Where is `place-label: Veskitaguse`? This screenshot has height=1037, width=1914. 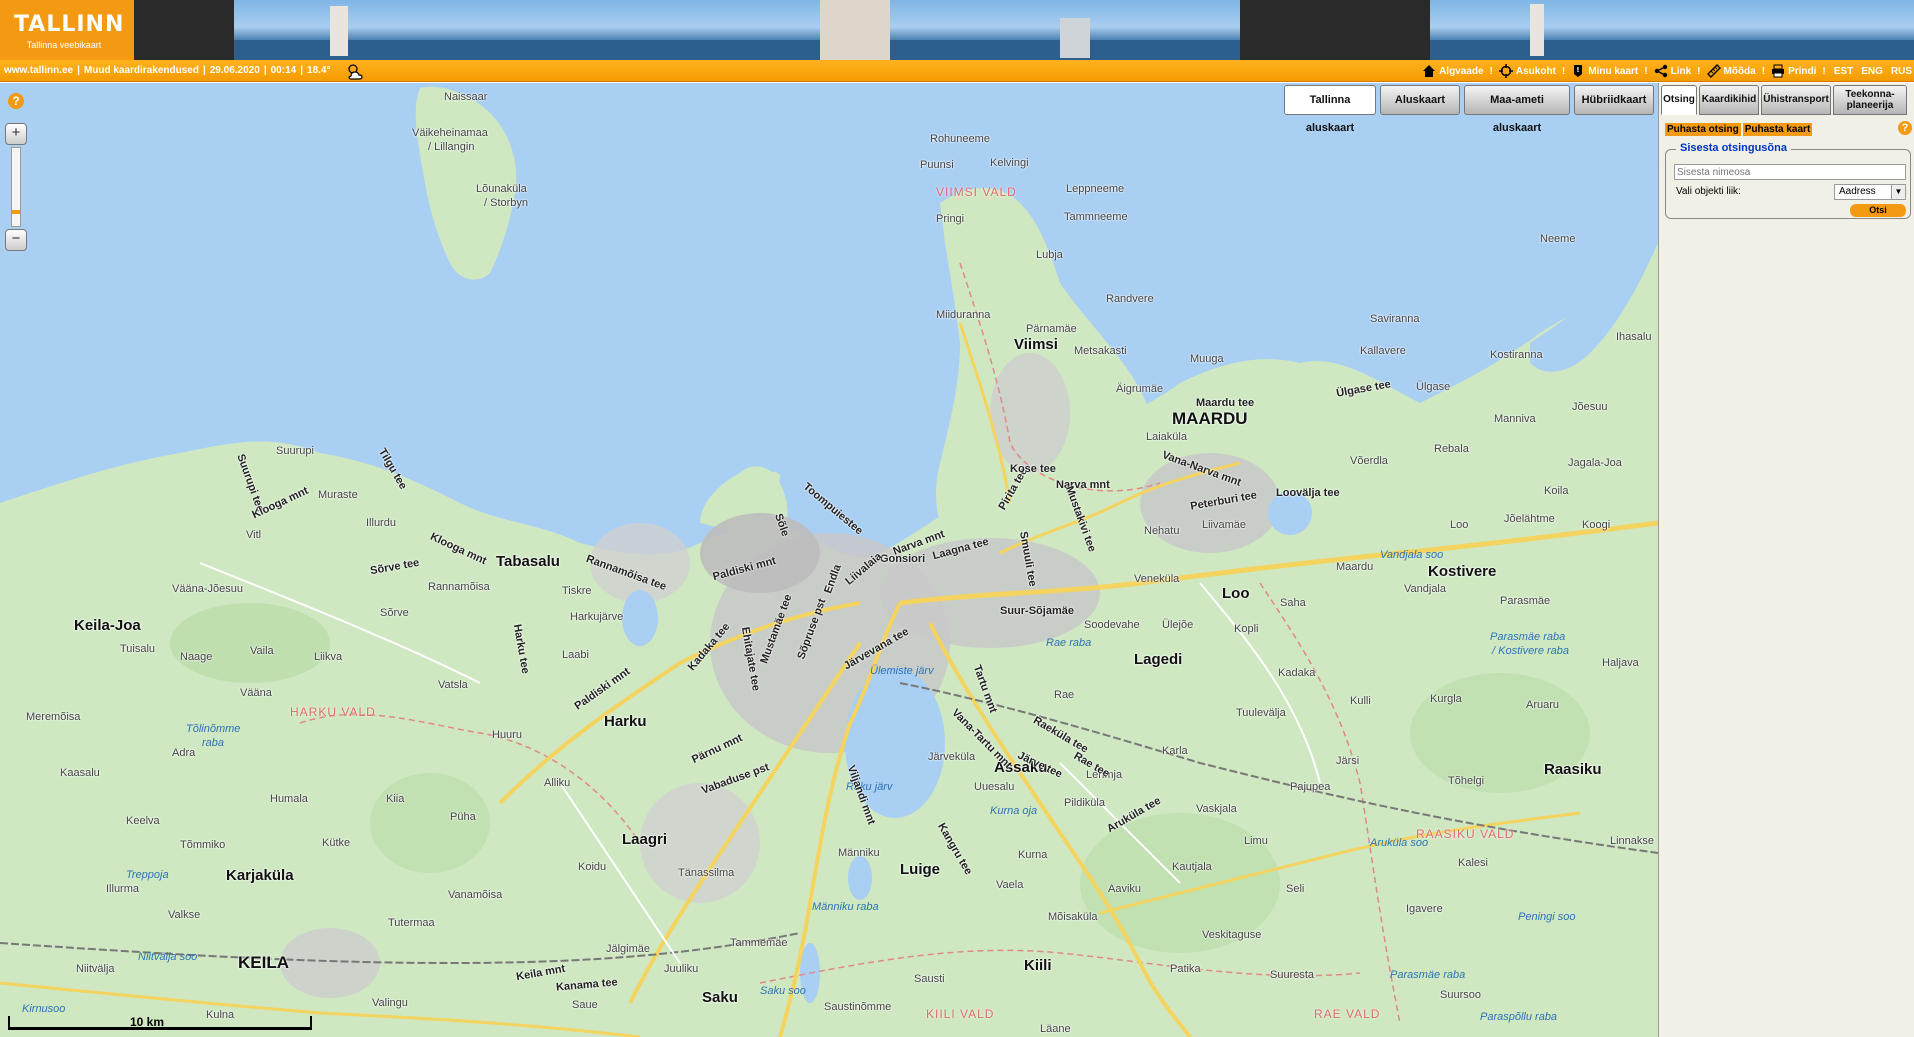
place-label: Veskitaguse is located at coordinates (1232, 935).